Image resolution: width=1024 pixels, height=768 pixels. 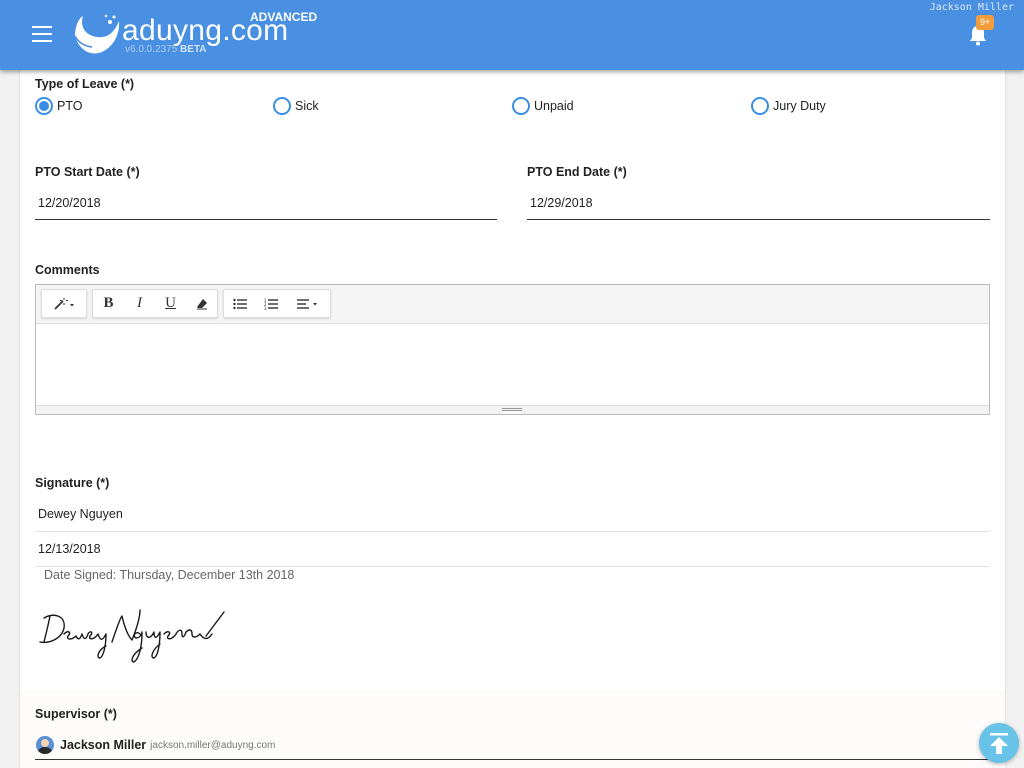 What do you see at coordinates (72, 483) in the screenshot?
I see `signature-label: Signature (*)` at bounding box center [72, 483].